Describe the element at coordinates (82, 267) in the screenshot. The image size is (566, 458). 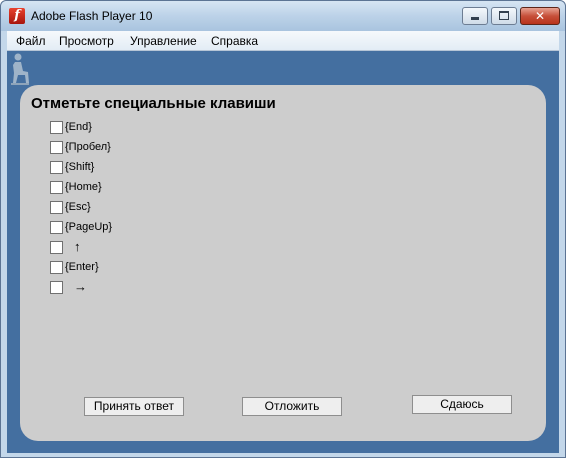
I see `option-label: {Enter}` at that location.